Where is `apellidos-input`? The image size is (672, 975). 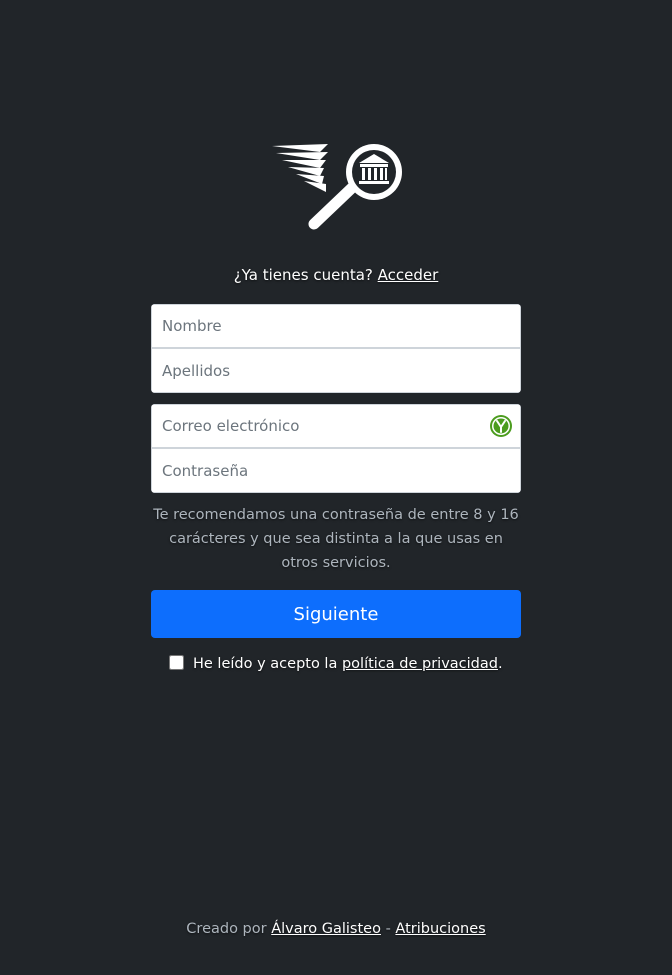
apellidos-input is located at coordinates (336, 370).